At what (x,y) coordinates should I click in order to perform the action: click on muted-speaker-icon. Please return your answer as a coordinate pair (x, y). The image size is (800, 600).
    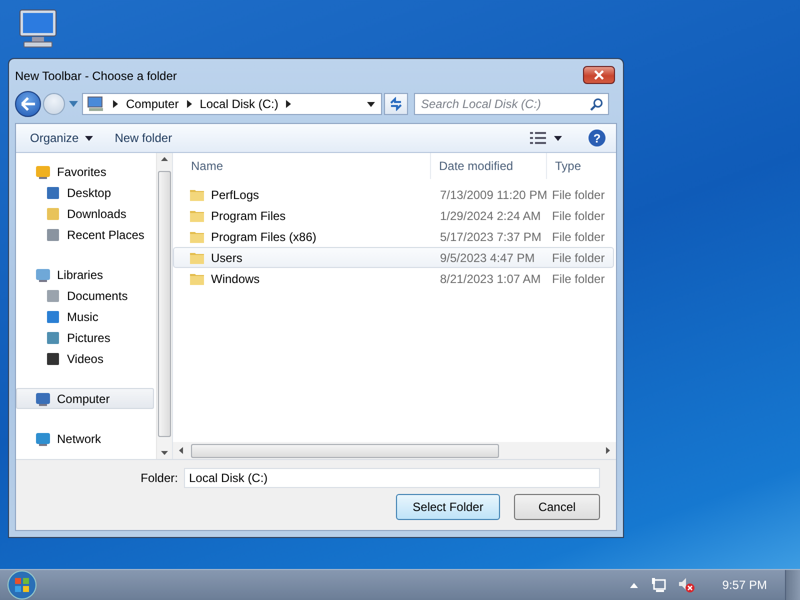
    Looking at the image, I should click on (687, 585).